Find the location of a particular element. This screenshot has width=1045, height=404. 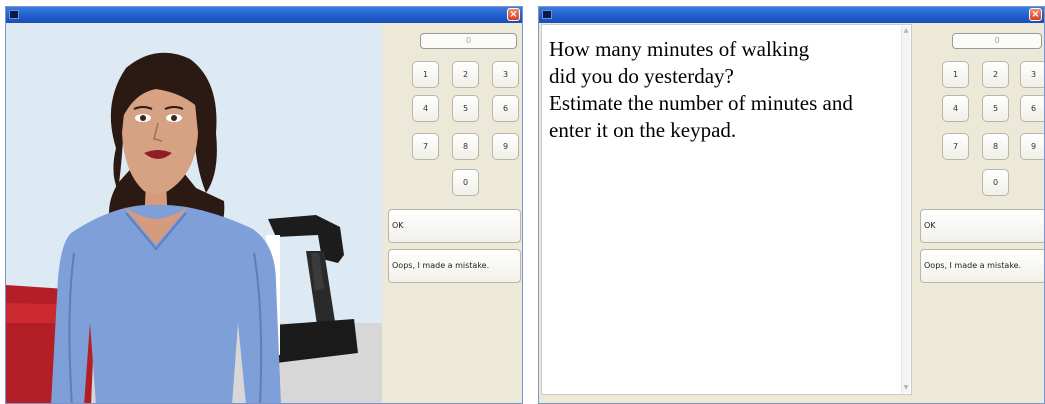

question-line: How many minutes of walking is located at coordinates (679, 49).